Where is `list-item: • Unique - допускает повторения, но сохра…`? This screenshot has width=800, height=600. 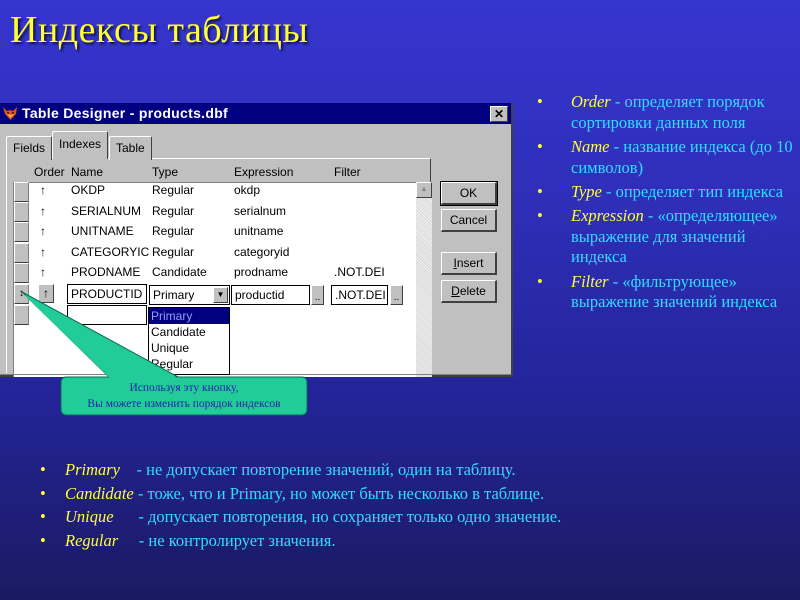 list-item: • Unique - допускает повторения, но сохра… is located at coordinates (300, 517).